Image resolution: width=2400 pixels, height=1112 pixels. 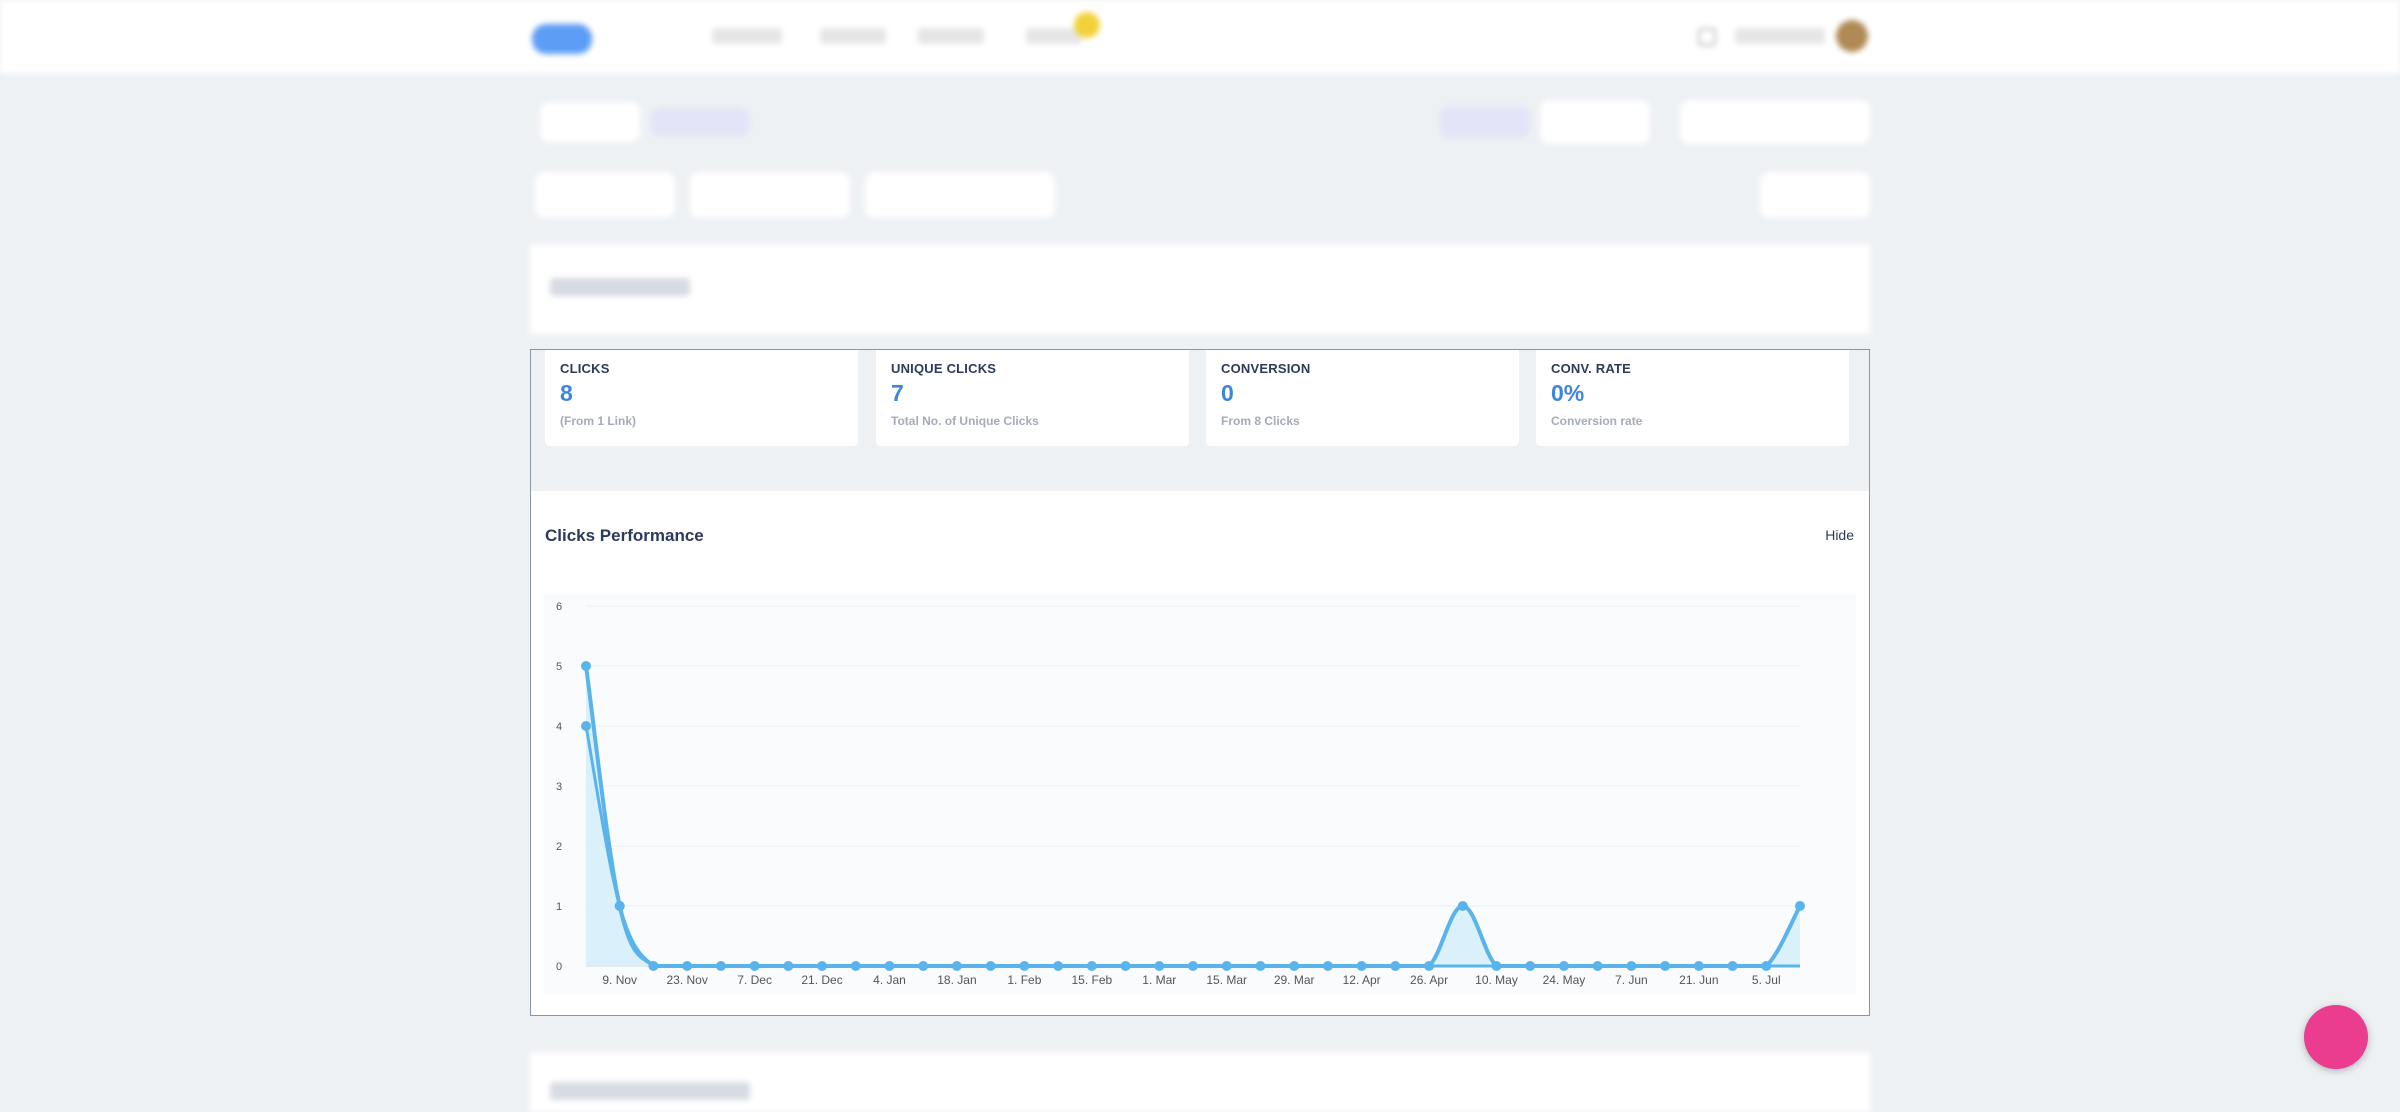 I want to click on stat-value: 0%, so click(x=1568, y=393).